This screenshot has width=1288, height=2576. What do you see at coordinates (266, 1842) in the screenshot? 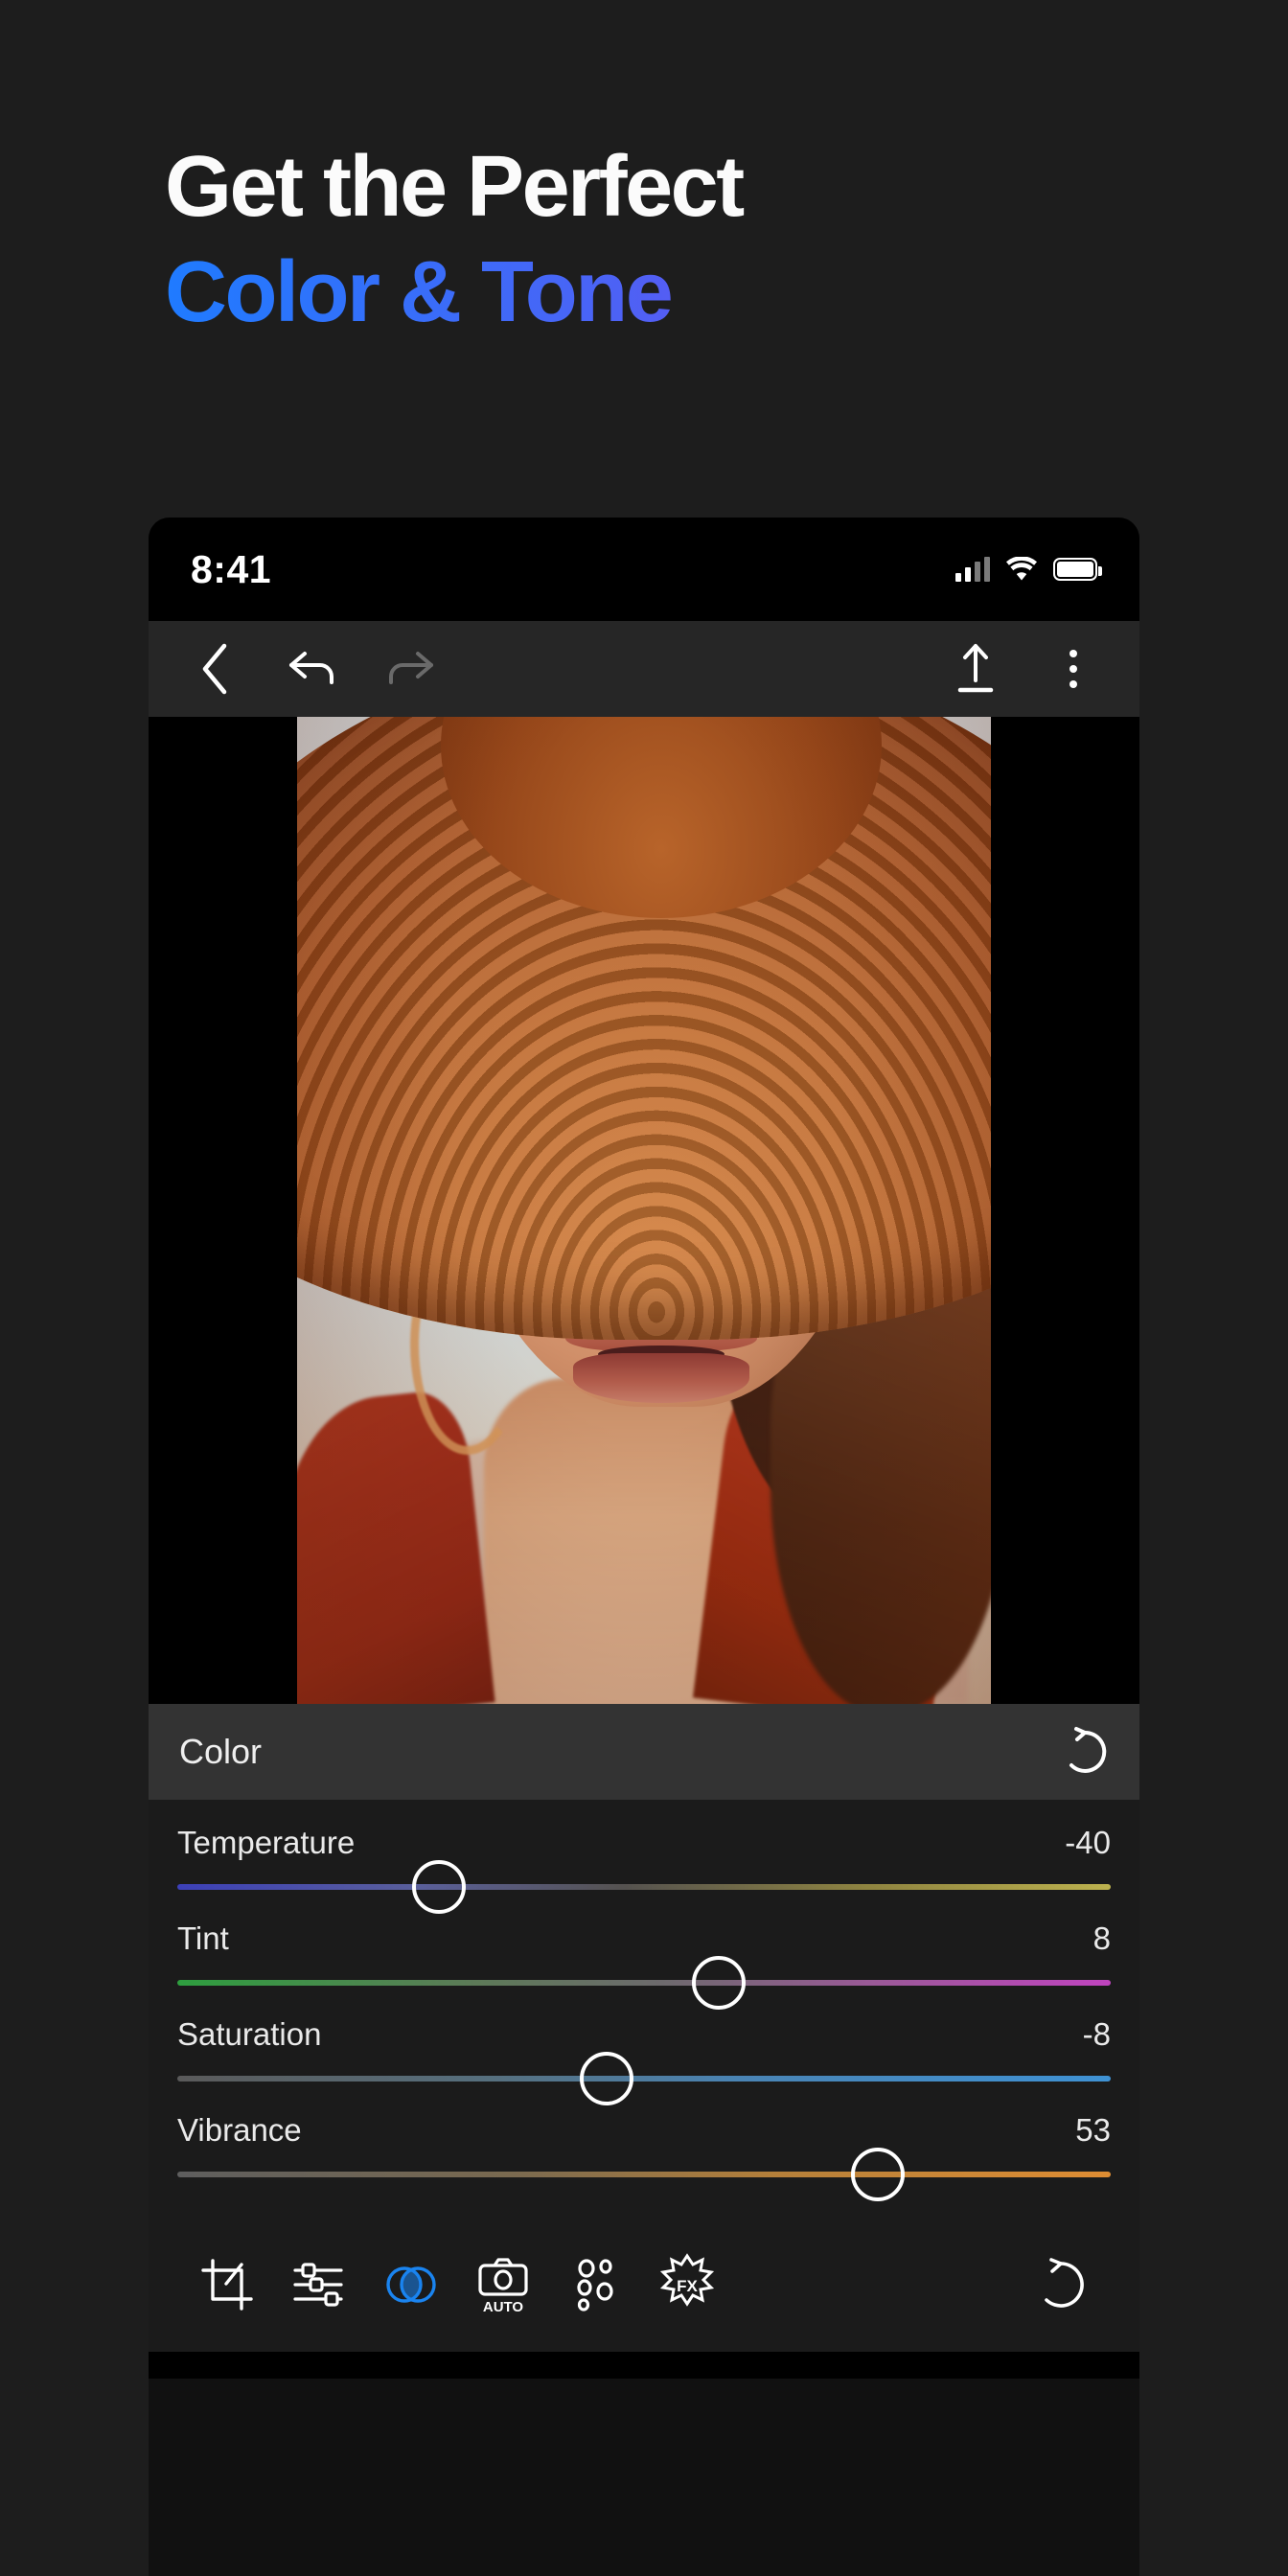
I see `slider-label: Temperature` at bounding box center [266, 1842].